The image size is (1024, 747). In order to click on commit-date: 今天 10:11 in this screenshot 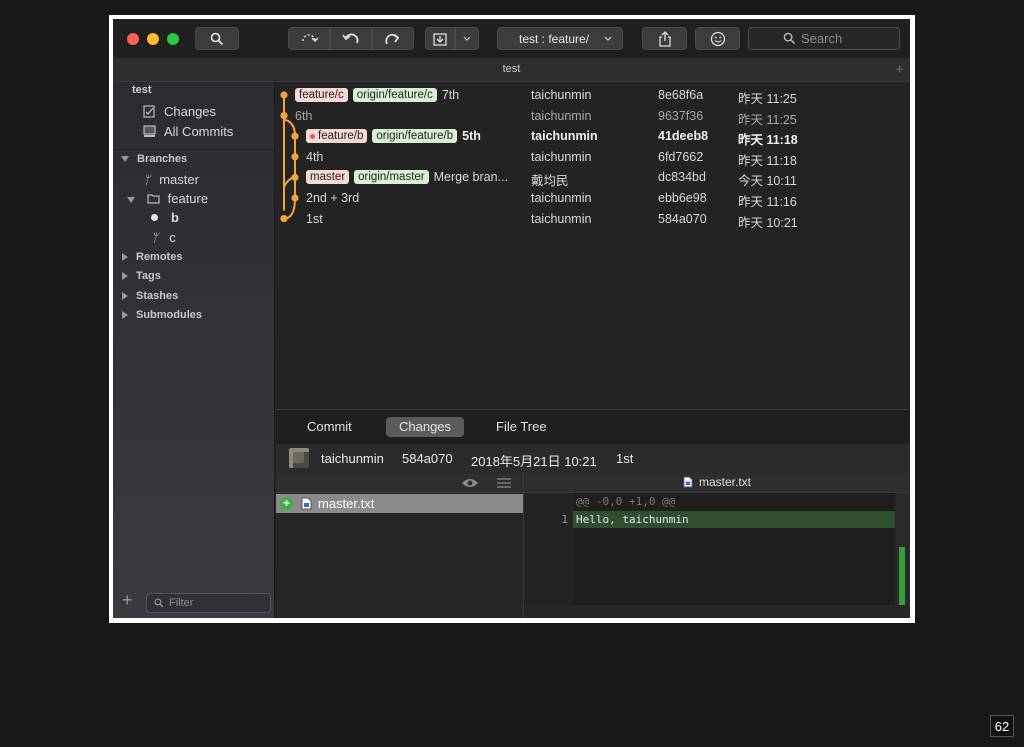, I will do `click(767, 181)`.